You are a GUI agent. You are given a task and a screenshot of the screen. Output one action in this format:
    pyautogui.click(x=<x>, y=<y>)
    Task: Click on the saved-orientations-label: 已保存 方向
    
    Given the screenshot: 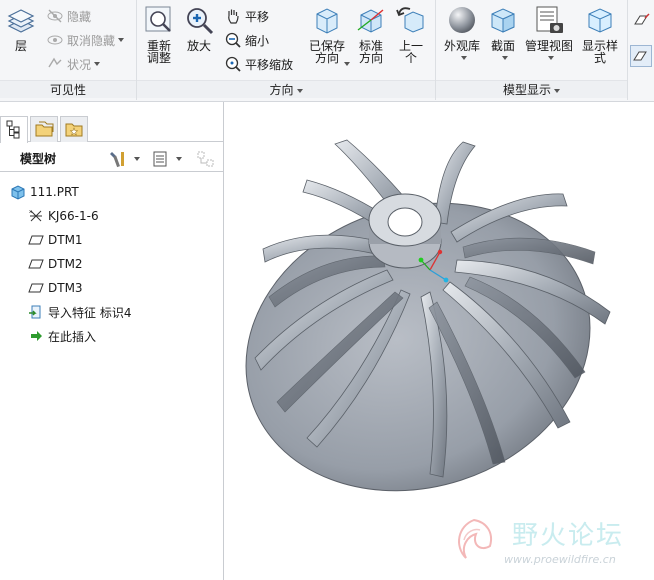 What is the action you would take?
    pyautogui.click(x=326, y=52)
    